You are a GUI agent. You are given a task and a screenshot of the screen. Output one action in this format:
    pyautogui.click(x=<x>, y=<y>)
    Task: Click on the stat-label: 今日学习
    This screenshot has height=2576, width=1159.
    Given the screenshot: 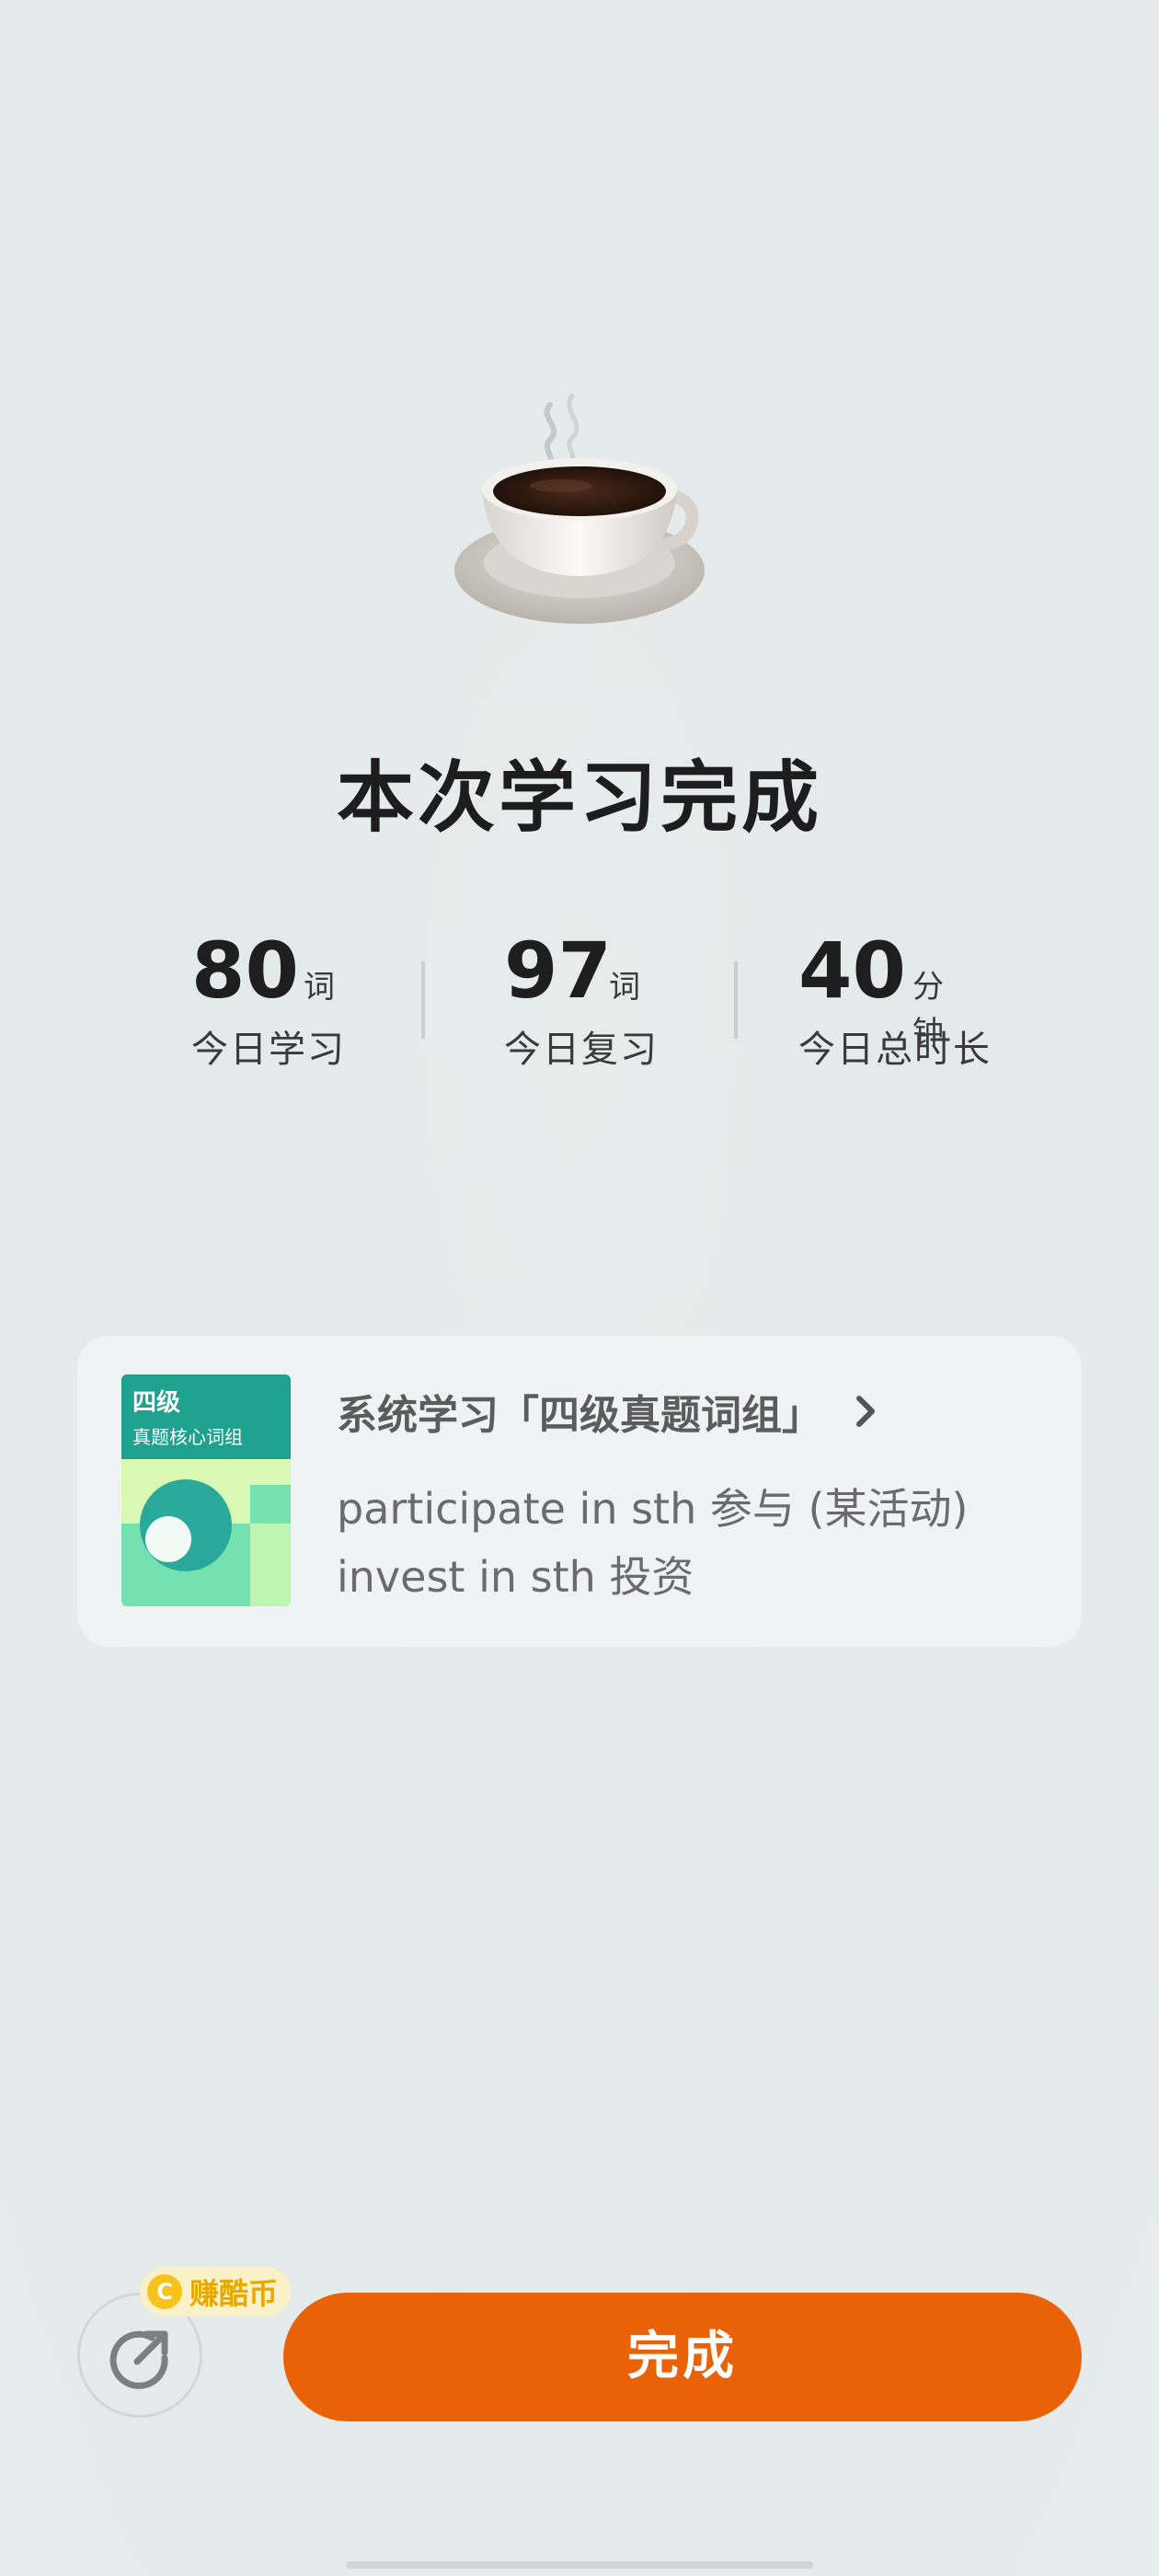 What is the action you would take?
    pyautogui.click(x=268, y=1050)
    